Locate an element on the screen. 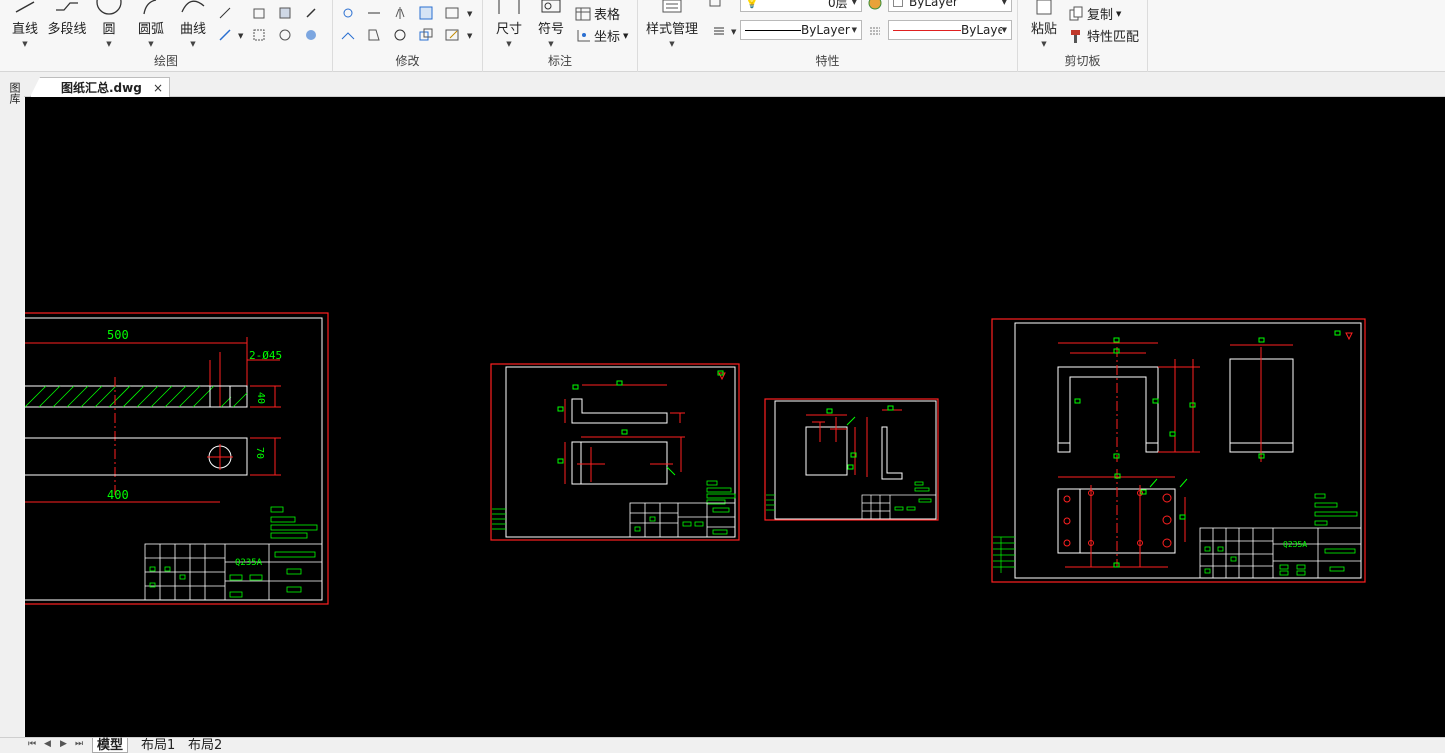  drawing-sheet-1: 500 2-Ø45 40 70 400 Q235A is located at coordinates (177, 458).